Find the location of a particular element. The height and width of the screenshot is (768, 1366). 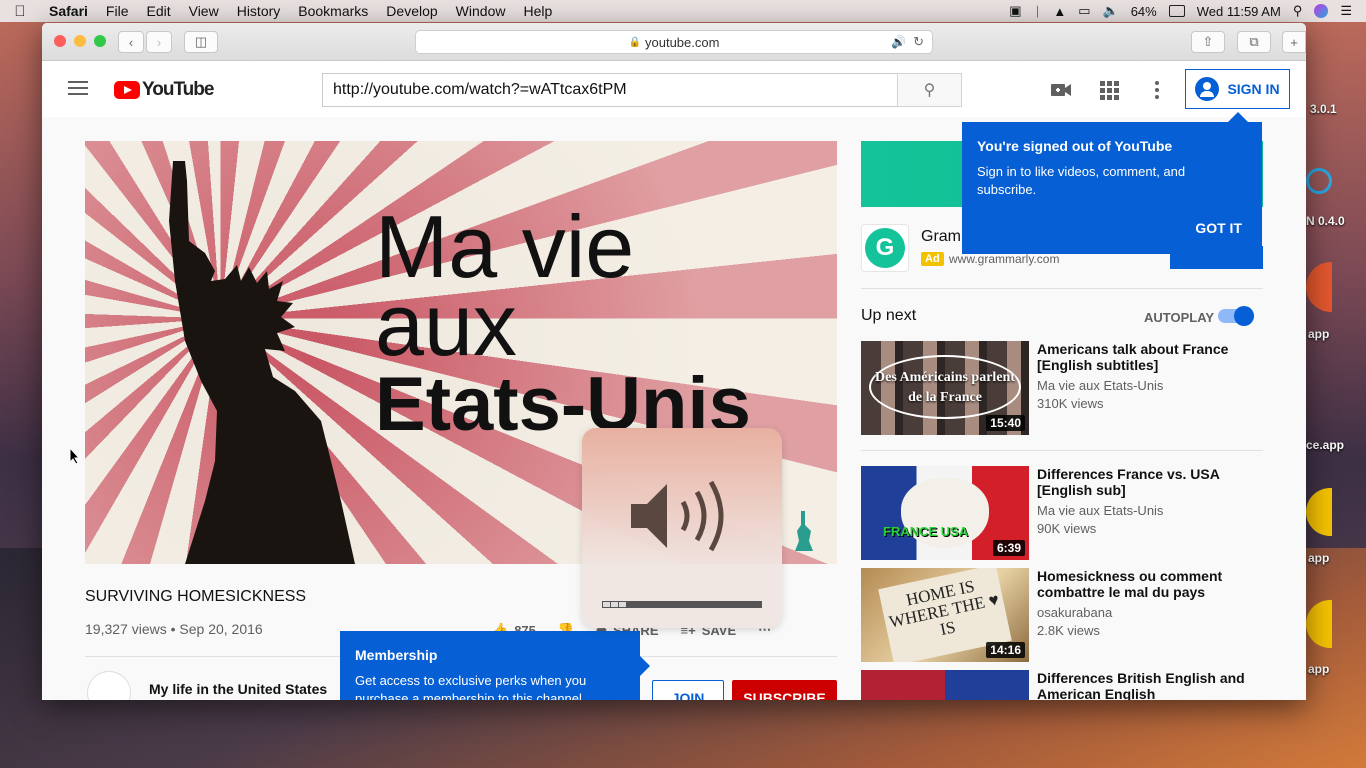

share-icon: ⇧ is located at coordinates (1208, 42).